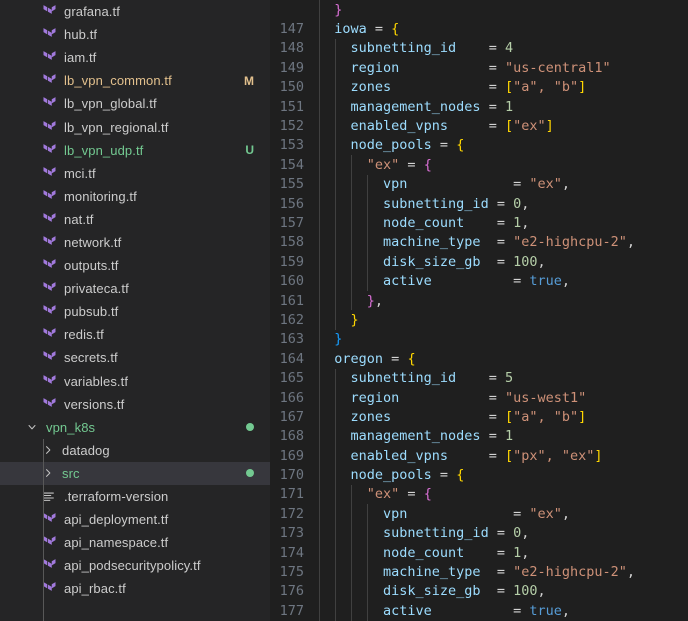 The width and height of the screenshot is (688, 621). What do you see at coordinates (479, 416) in the screenshot?
I see `code-line: 167 zones = ["a", "b"]` at bounding box center [479, 416].